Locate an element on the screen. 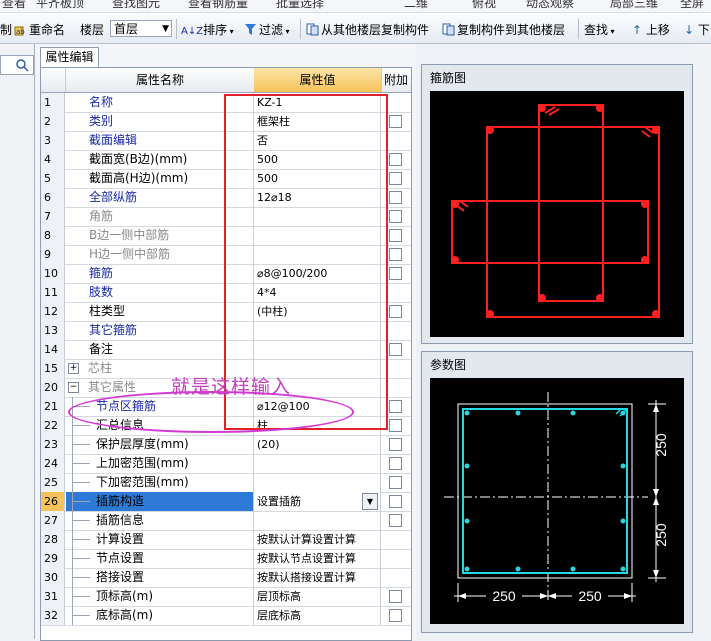 Image resolution: width=711 pixels, height=641 pixels. toolbar-item-orbit: 动态观察 is located at coordinates (550, 5).